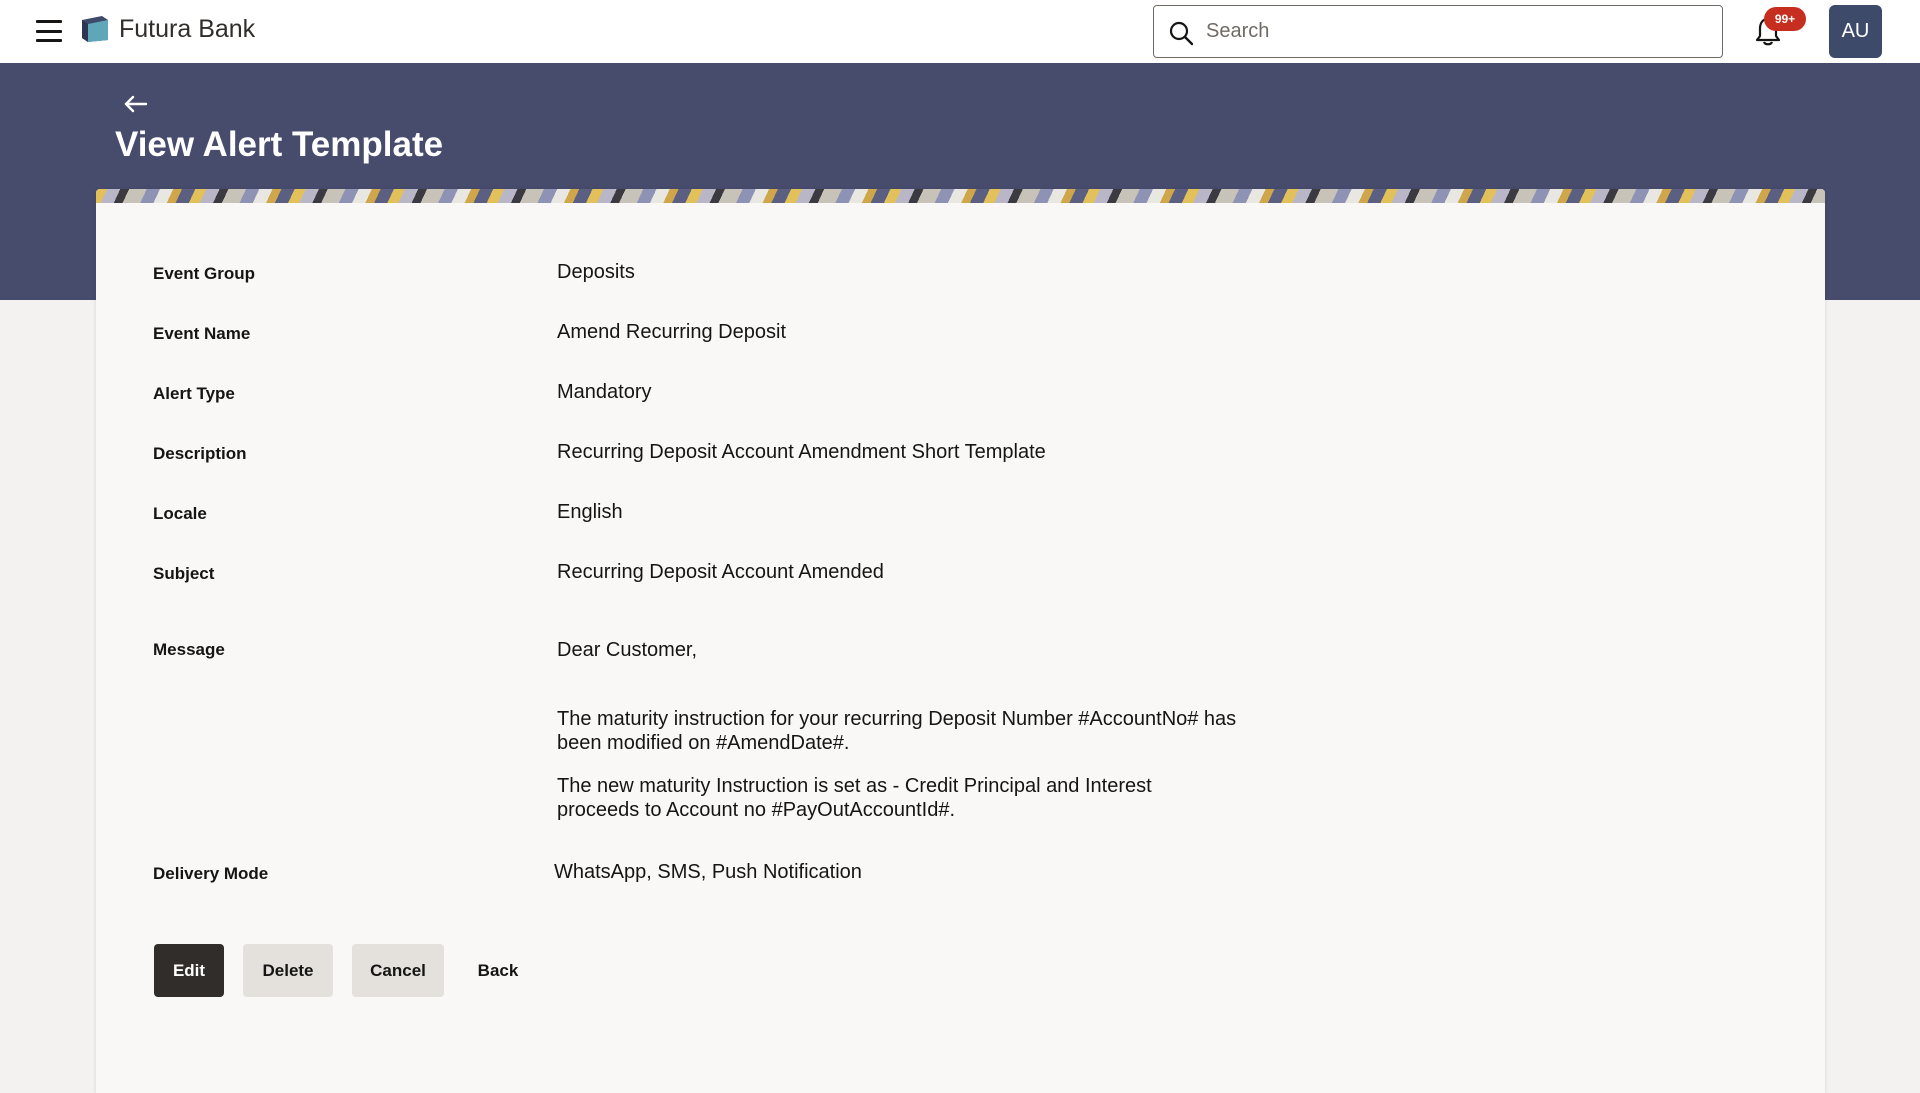 The height and width of the screenshot is (1093, 1920). Describe the element at coordinates (95, 29) in the screenshot. I see `bank-logo-icon` at that location.